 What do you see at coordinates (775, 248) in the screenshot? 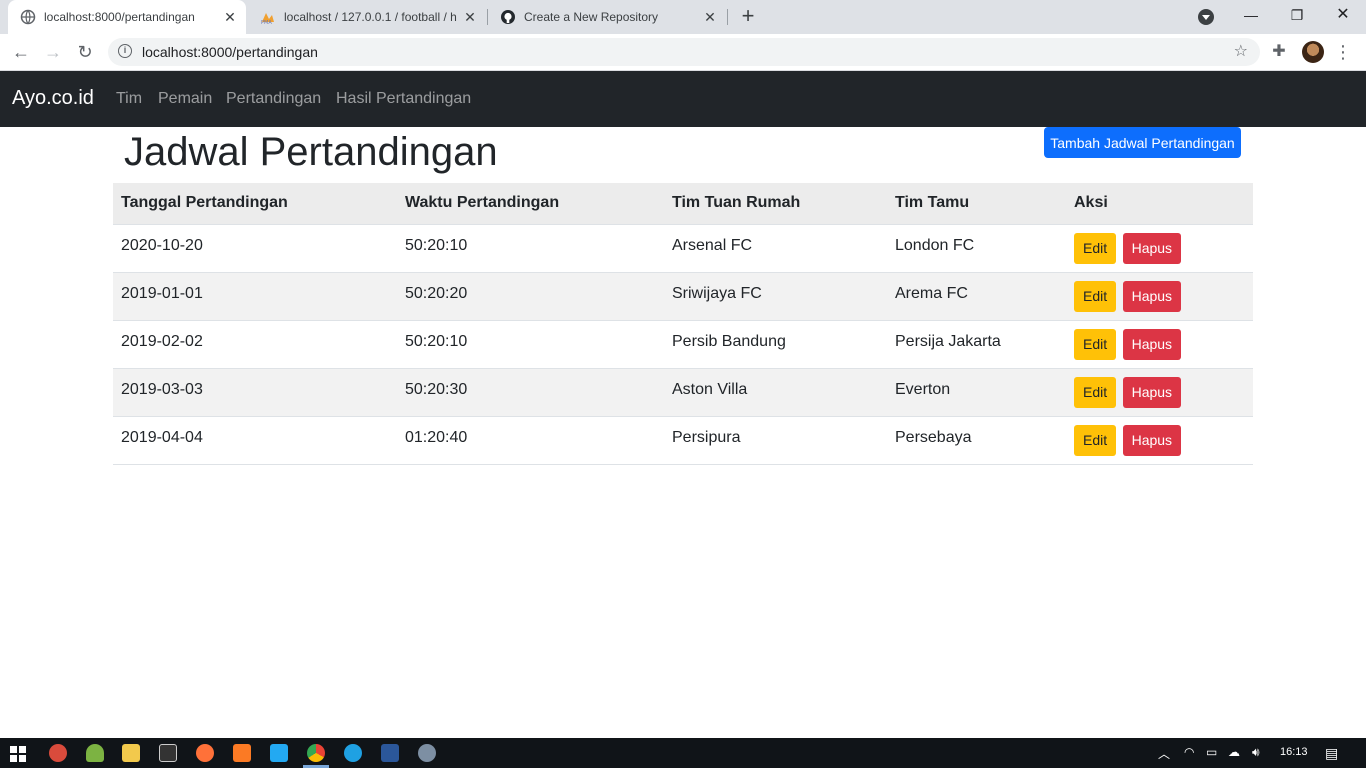
I see `cell-home-team: Arsenal FC` at bounding box center [775, 248].